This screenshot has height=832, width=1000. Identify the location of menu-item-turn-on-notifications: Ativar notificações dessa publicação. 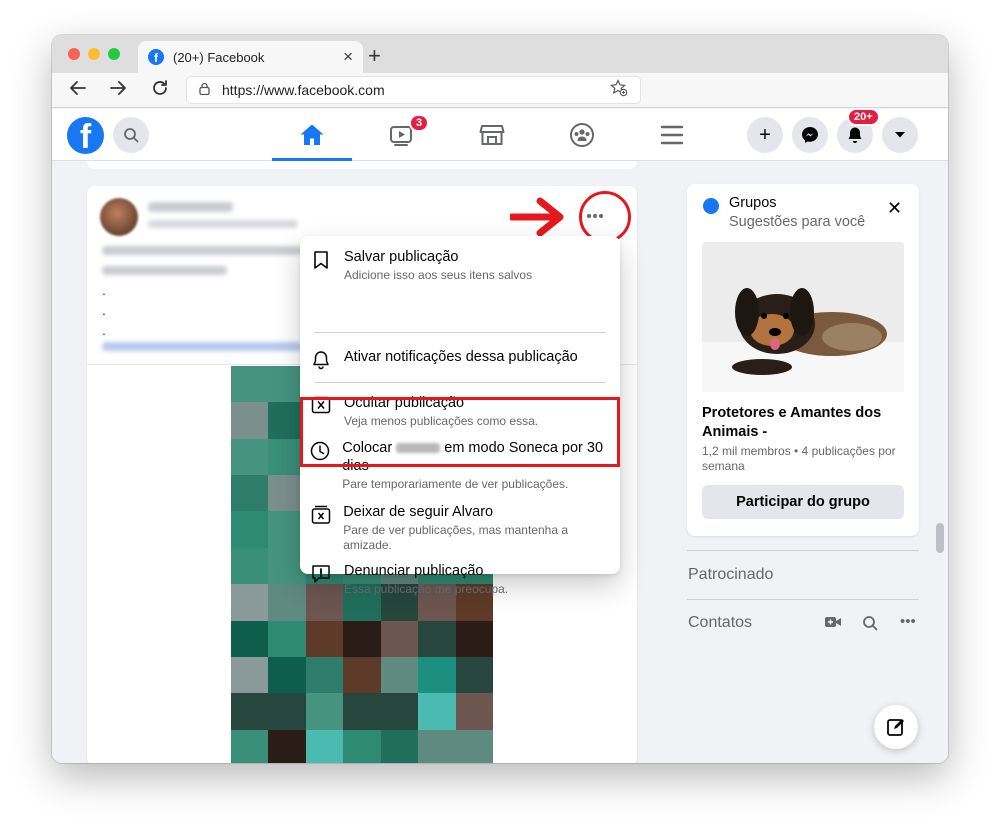
(460, 360).